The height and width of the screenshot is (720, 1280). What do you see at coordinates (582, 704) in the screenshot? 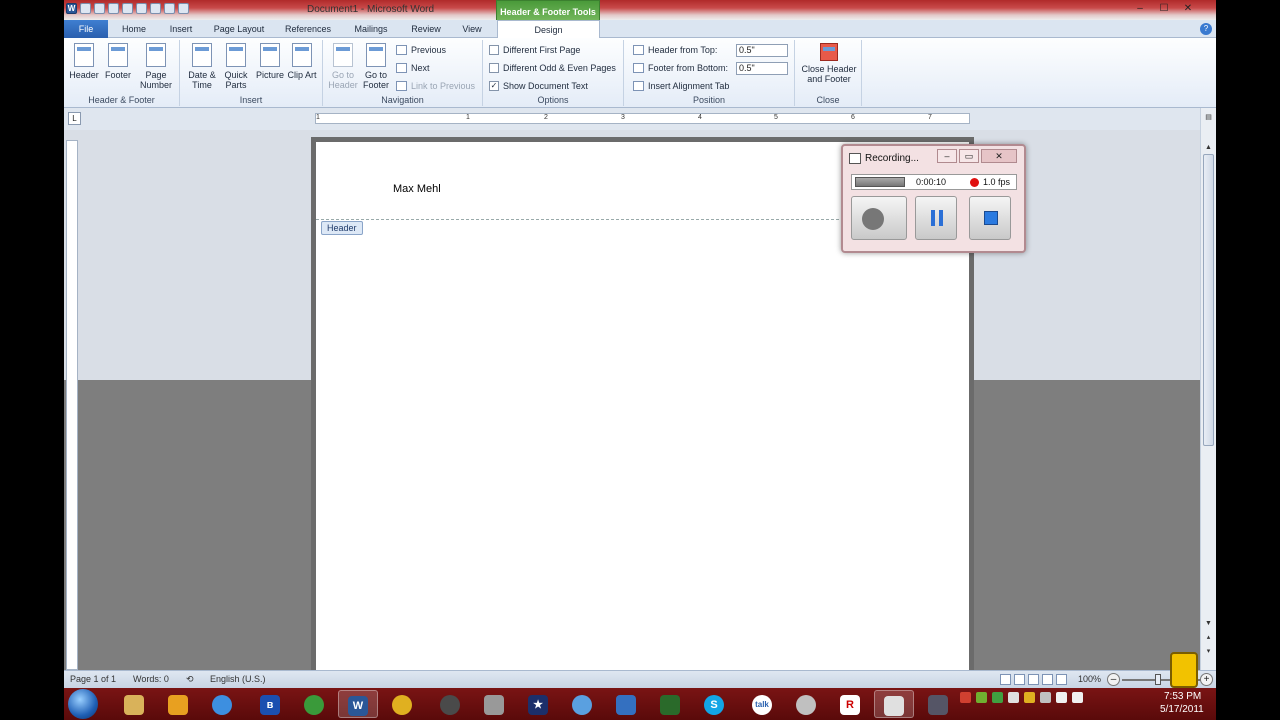
I see `taskbar-itunes` at bounding box center [582, 704].